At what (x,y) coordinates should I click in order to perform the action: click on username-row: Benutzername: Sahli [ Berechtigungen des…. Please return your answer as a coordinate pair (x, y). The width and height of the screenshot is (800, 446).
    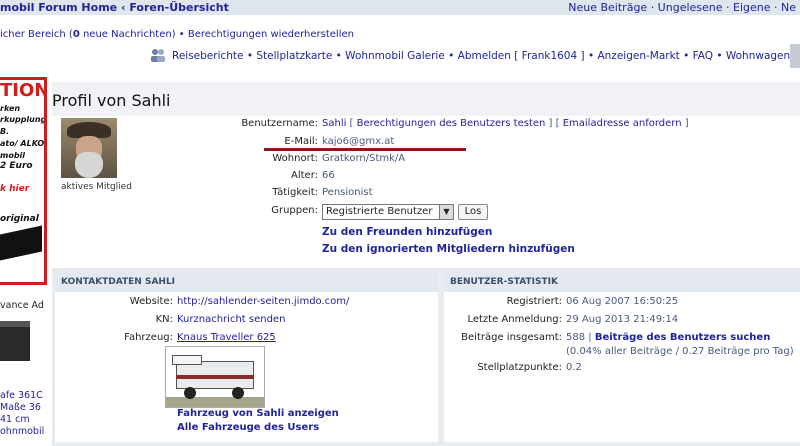
    Looking at the image, I should click on (426, 126).